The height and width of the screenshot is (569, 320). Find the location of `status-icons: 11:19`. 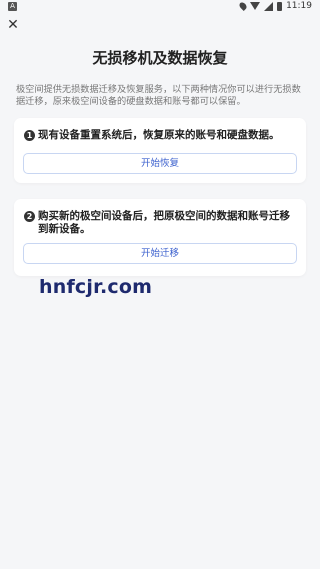

status-icons: 11:19 is located at coordinates (275, 6).